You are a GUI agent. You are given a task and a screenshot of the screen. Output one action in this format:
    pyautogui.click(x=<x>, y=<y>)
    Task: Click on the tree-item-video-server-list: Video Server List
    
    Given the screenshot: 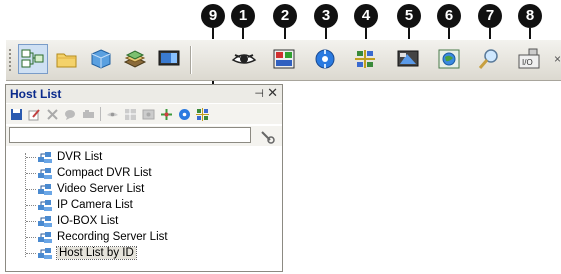 What is the action you would take?
    pyautogui.click(x=85, y=189)
    